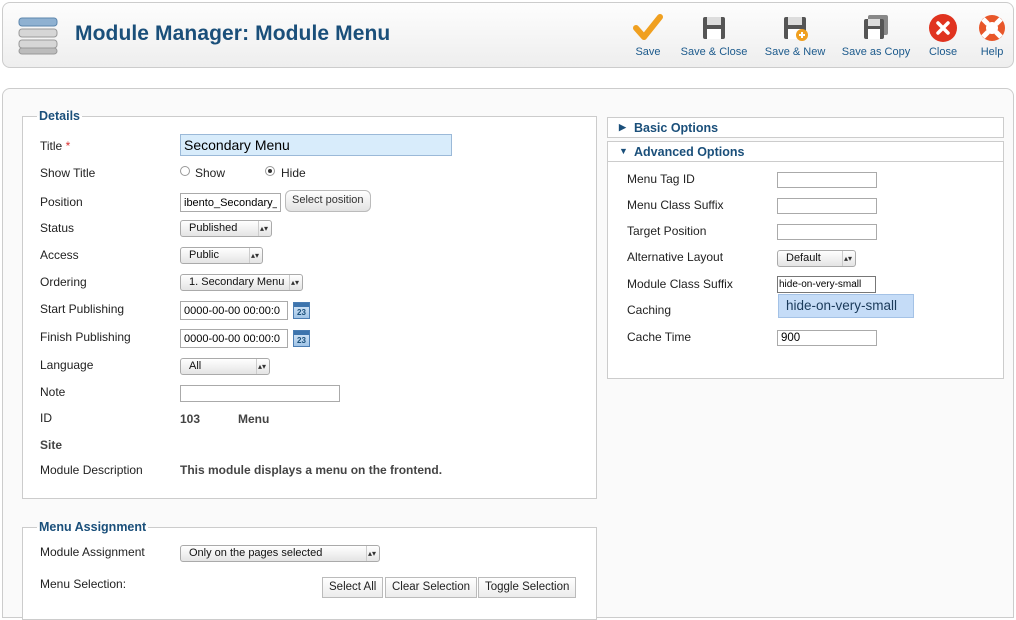 This screenshot has height=620, width=1016. Describe the element at coordinates (225, 366) in the screenshot. I see `language-select: All ▴▾` at that location.